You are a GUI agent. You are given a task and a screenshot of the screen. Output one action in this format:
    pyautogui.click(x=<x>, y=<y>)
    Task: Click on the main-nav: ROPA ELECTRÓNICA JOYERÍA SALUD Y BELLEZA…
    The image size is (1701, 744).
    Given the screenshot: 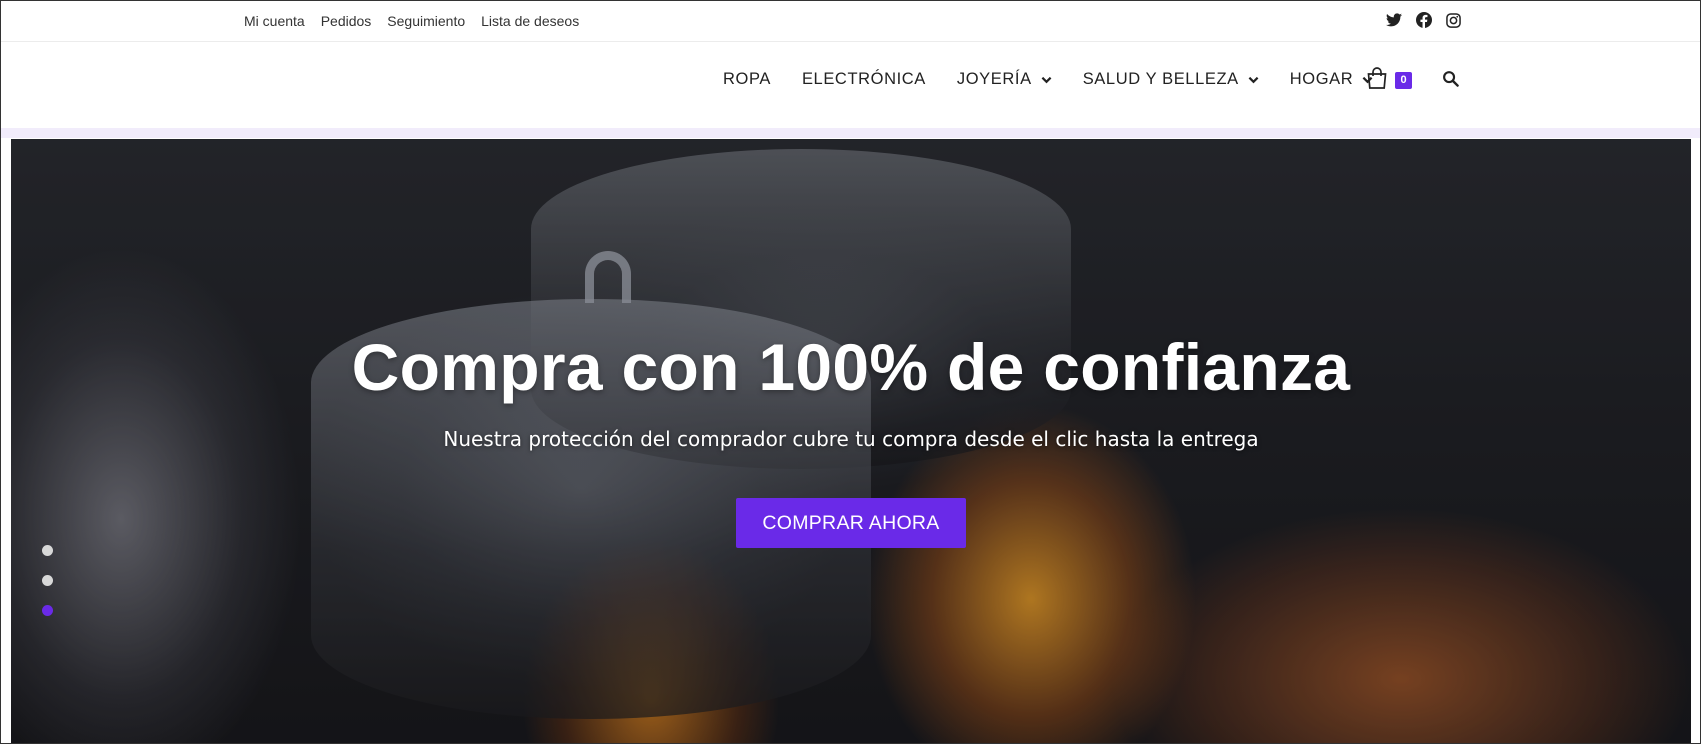 What is the action you would take?
    pyautogui.click(x=1063, y=79)
    